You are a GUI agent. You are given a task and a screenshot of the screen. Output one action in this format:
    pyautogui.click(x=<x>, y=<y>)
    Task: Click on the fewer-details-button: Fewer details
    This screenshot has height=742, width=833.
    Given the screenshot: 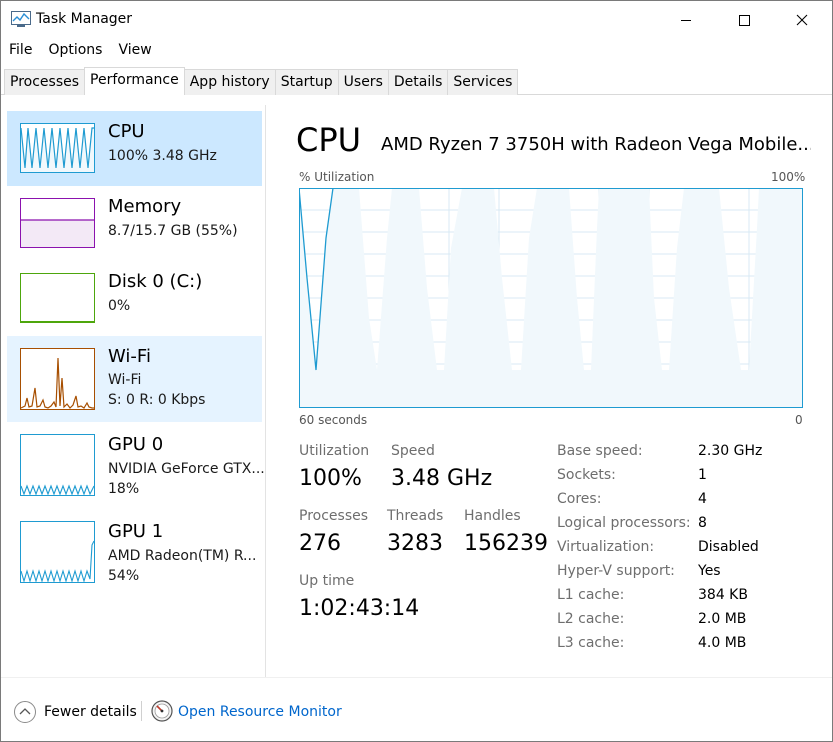 What is the action you would take?
    pyautogui.click(x=90, y=712)
    